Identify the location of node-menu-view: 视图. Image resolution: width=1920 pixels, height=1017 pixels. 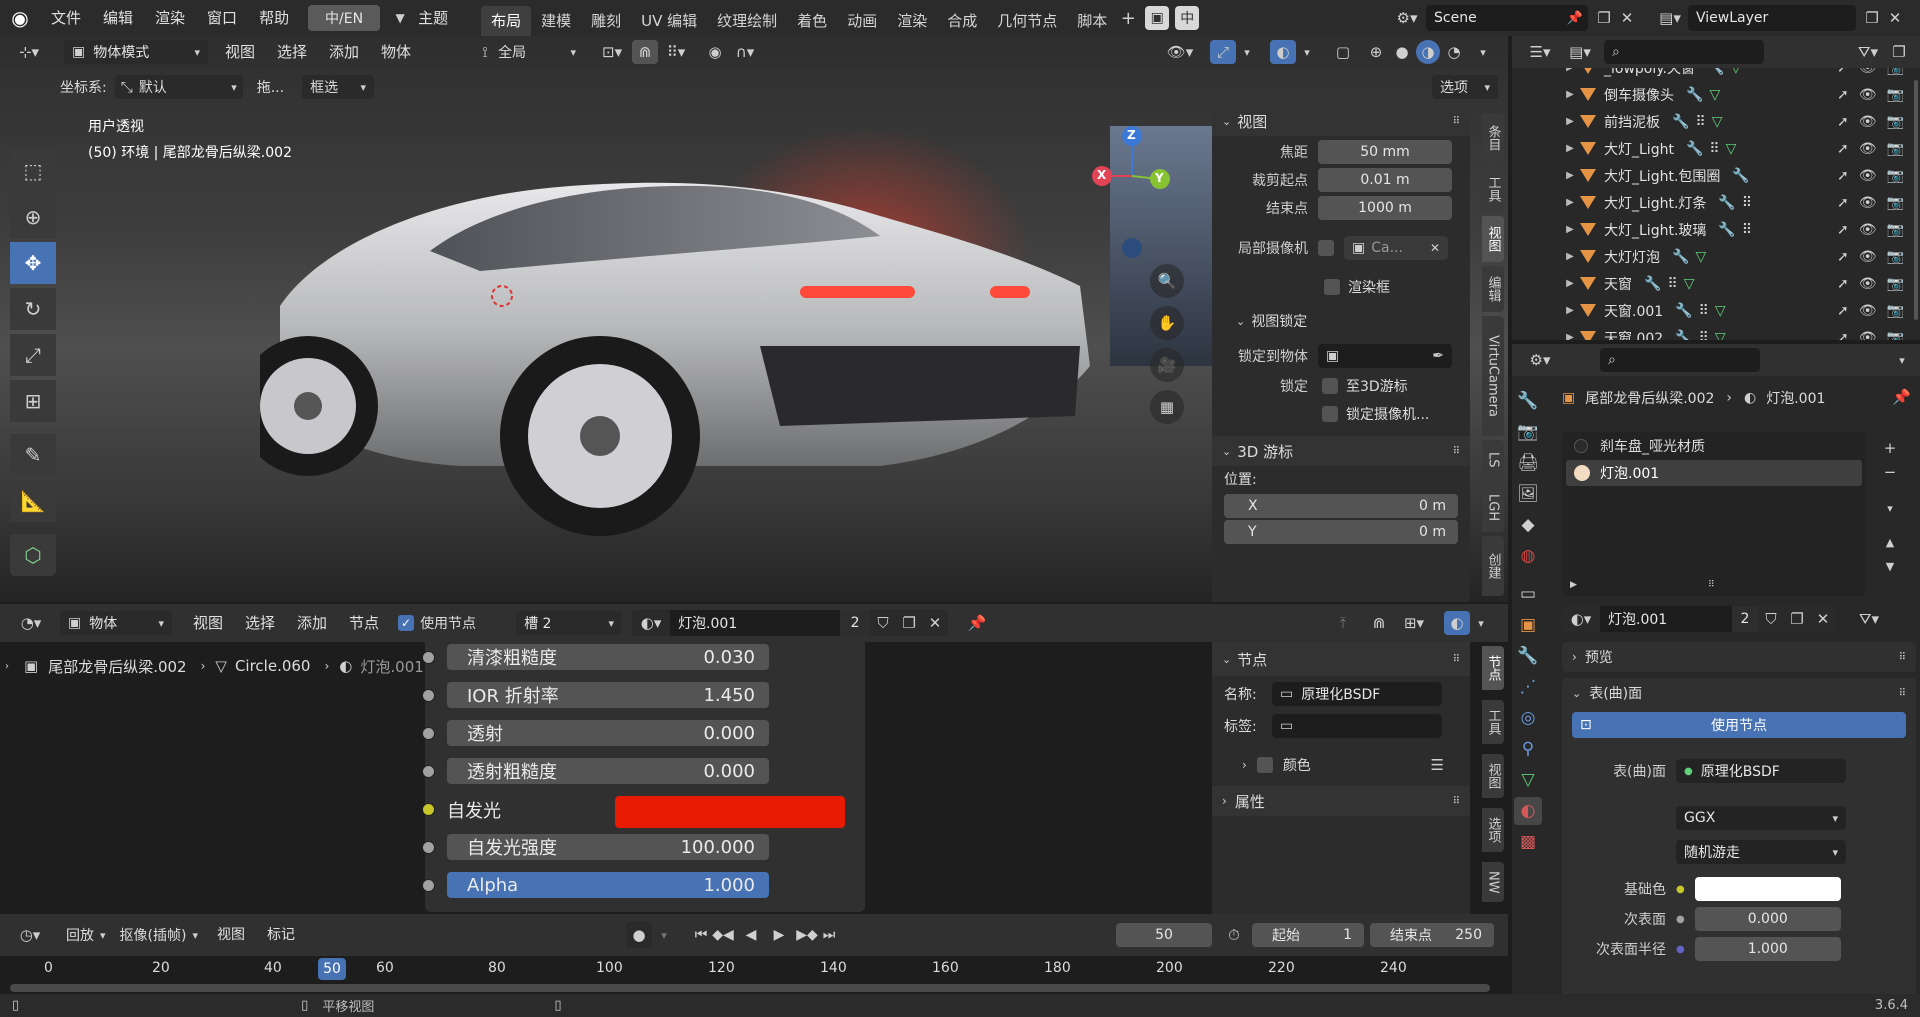
(208, 623).